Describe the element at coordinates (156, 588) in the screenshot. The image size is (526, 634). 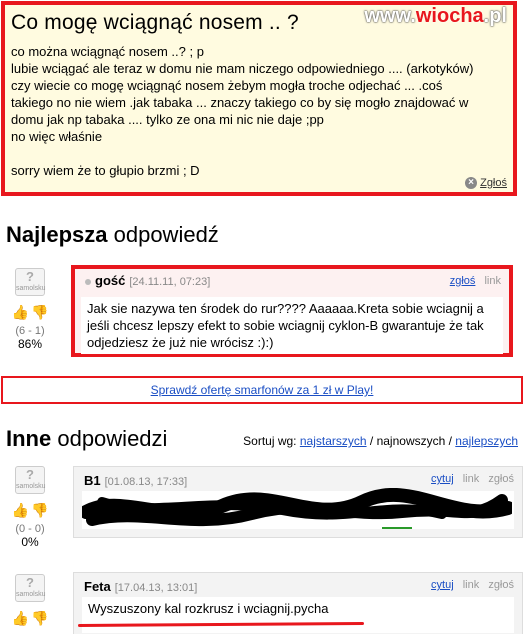
I see `answer-date: [17.04.13, 13:01]` at that location.